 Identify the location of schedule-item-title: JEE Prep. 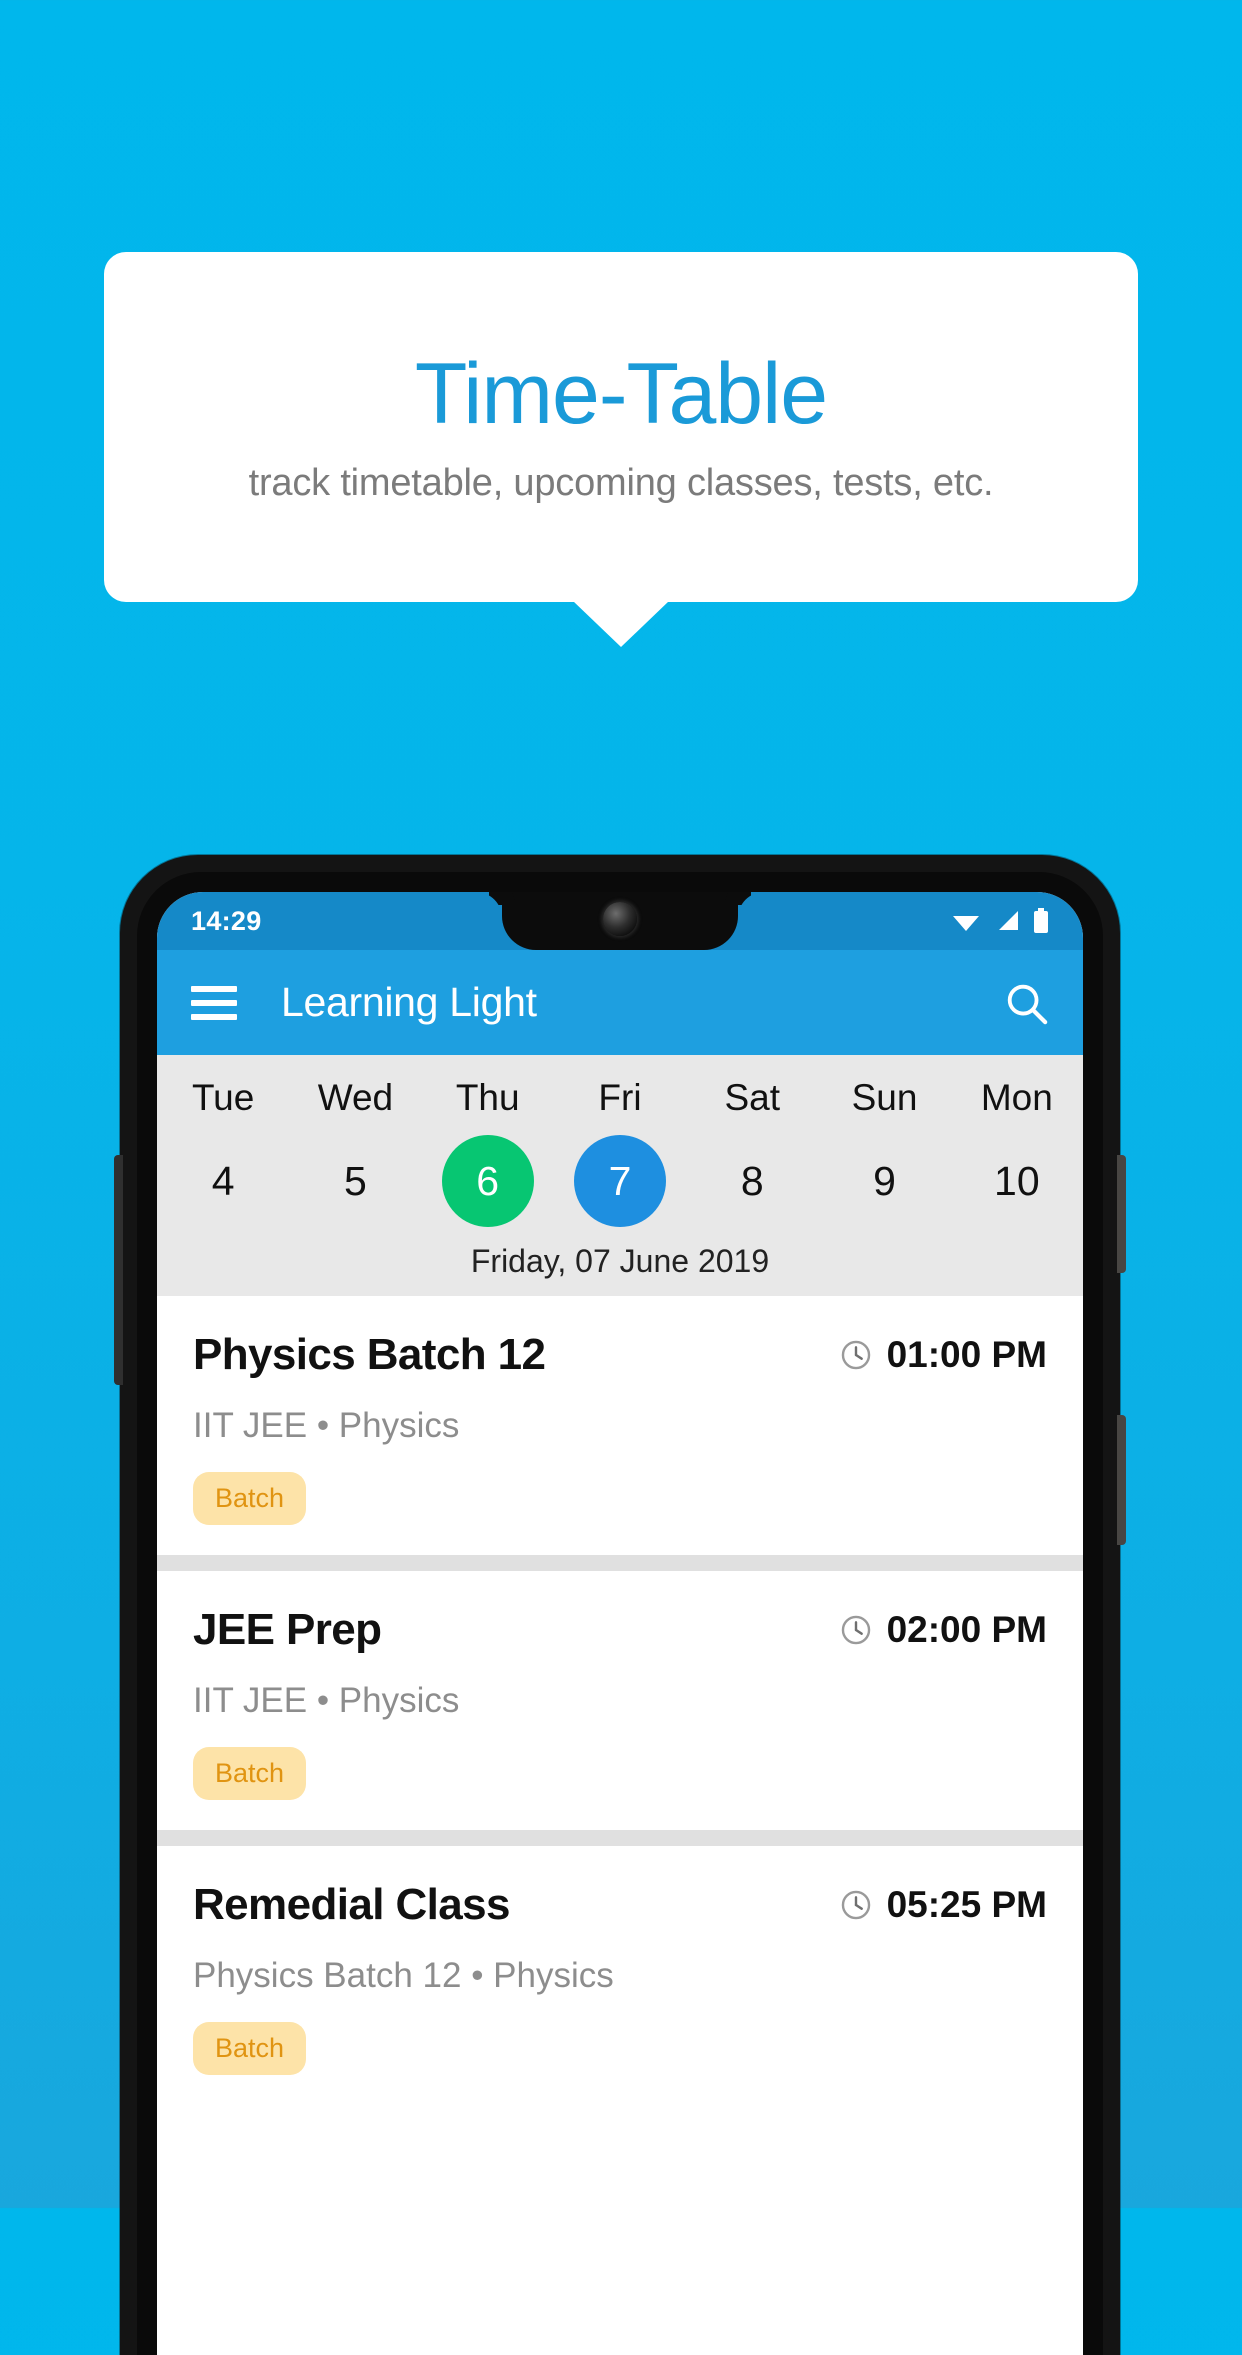
(287, 1629).